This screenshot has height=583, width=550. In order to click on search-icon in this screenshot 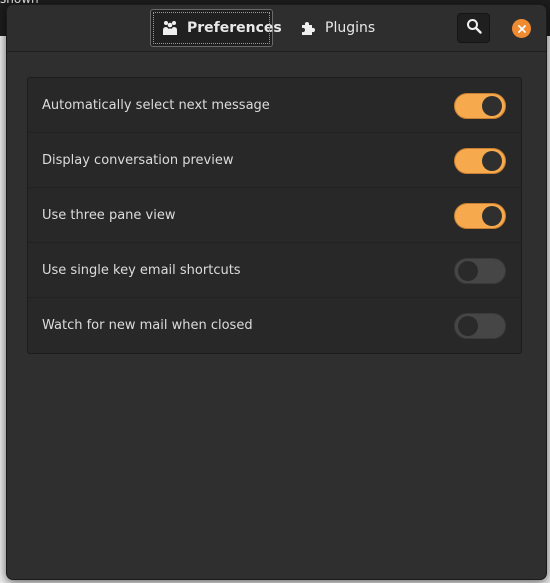, I will do `click(474, 28)`.